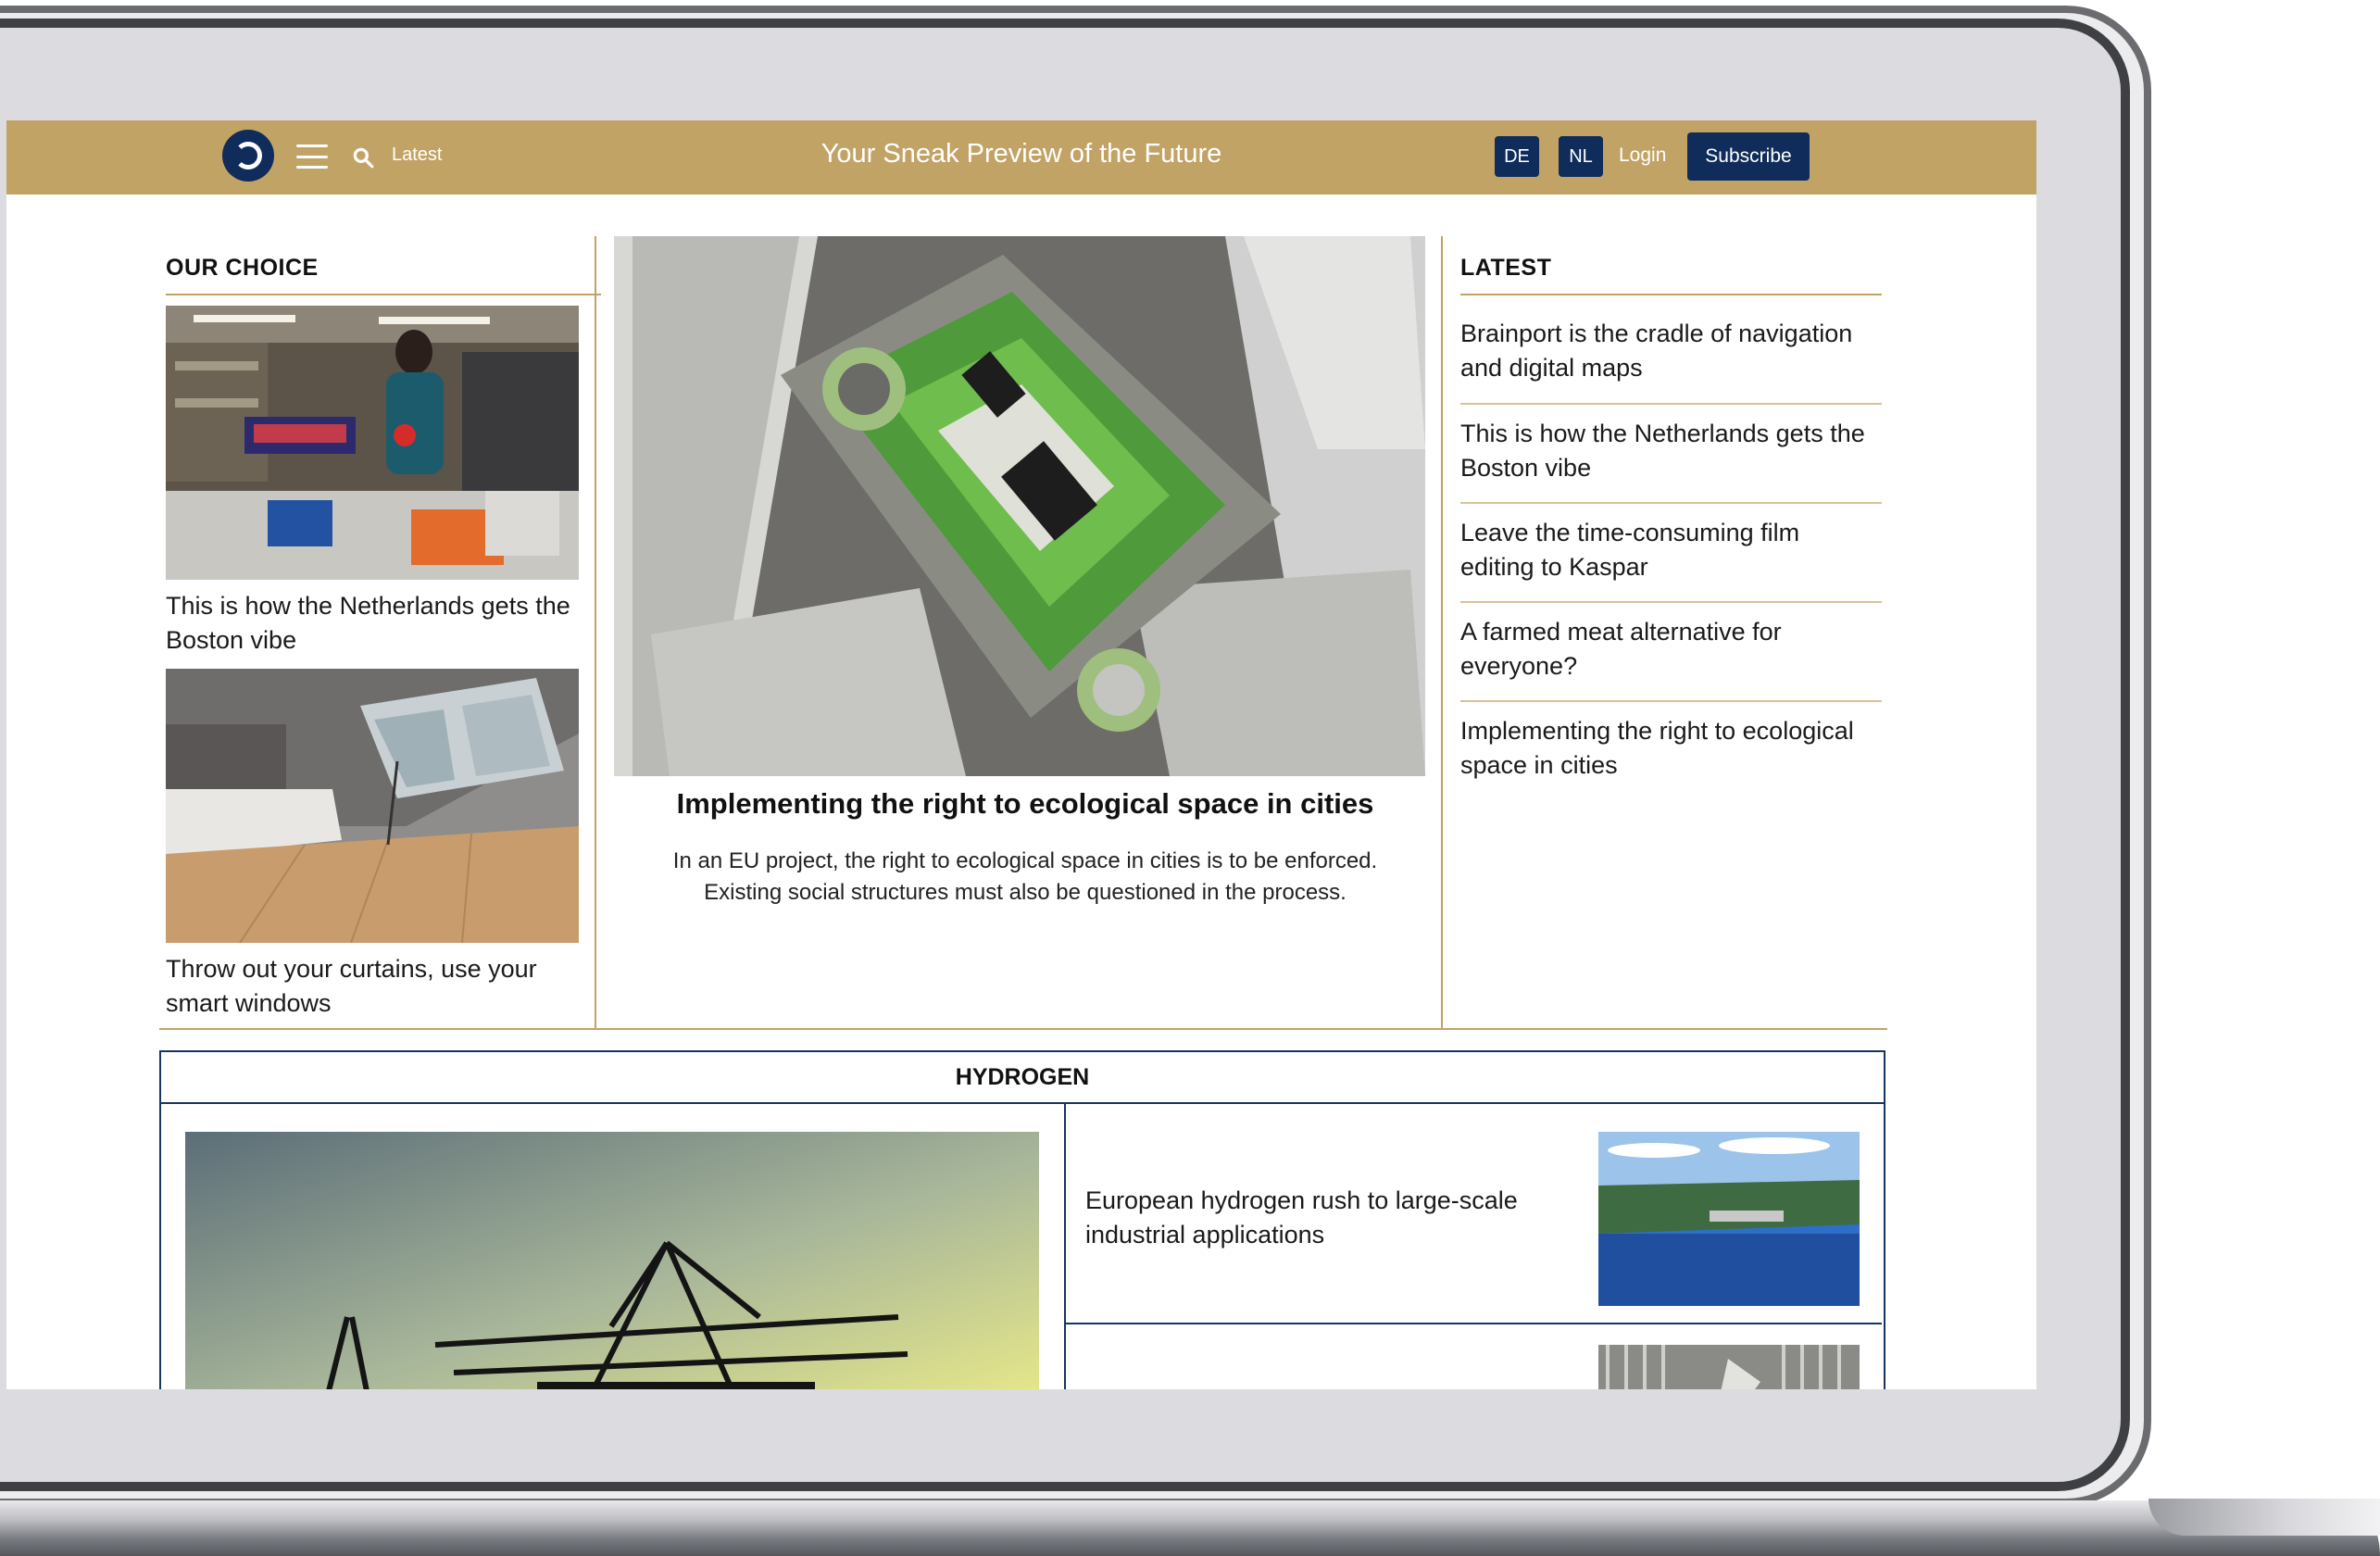 This screenshot has width=2380, height=1556. What do you see at coordinates (1065, 1245) in the screenshot?
I see `hydrogen-divider-vertical` at bounding box center [1065, 1245].